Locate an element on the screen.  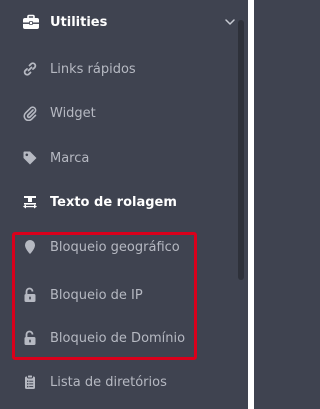
sidebar-item-label: Texto de rolagem is located at coordinates (113, 202).